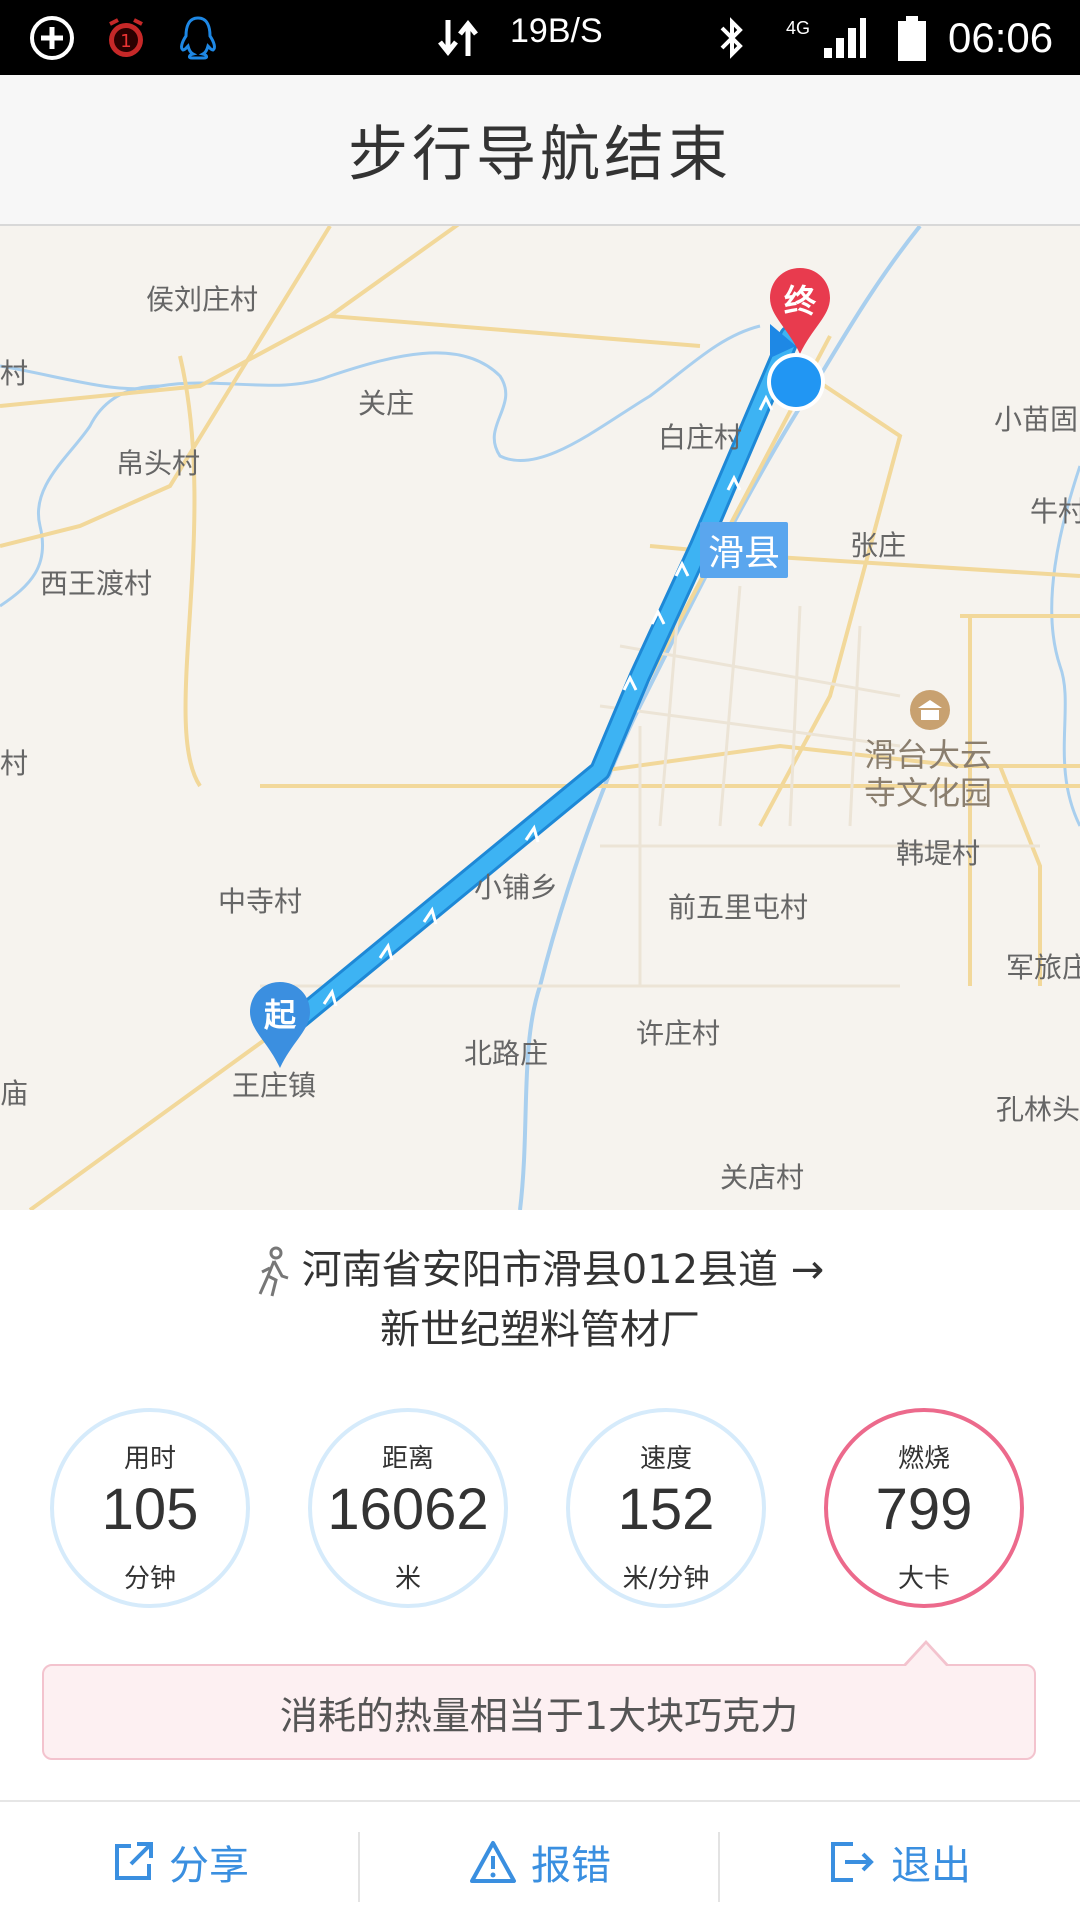 Image resolution: width=1080 pixels, height=1922 pixels. I want to click on stat-speed: 速度 152 米/分钟, so click(666, 1508).